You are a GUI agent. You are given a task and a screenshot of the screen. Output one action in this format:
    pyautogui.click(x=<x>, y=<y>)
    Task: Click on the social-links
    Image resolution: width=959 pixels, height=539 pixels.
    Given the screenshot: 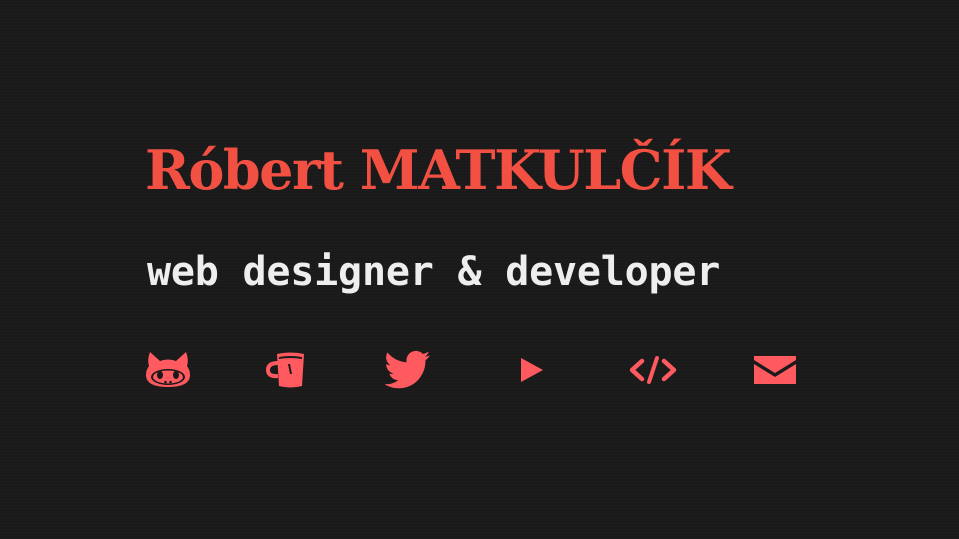 What is the action you would take?
    pyautogui.click(x=475, y=370)
    